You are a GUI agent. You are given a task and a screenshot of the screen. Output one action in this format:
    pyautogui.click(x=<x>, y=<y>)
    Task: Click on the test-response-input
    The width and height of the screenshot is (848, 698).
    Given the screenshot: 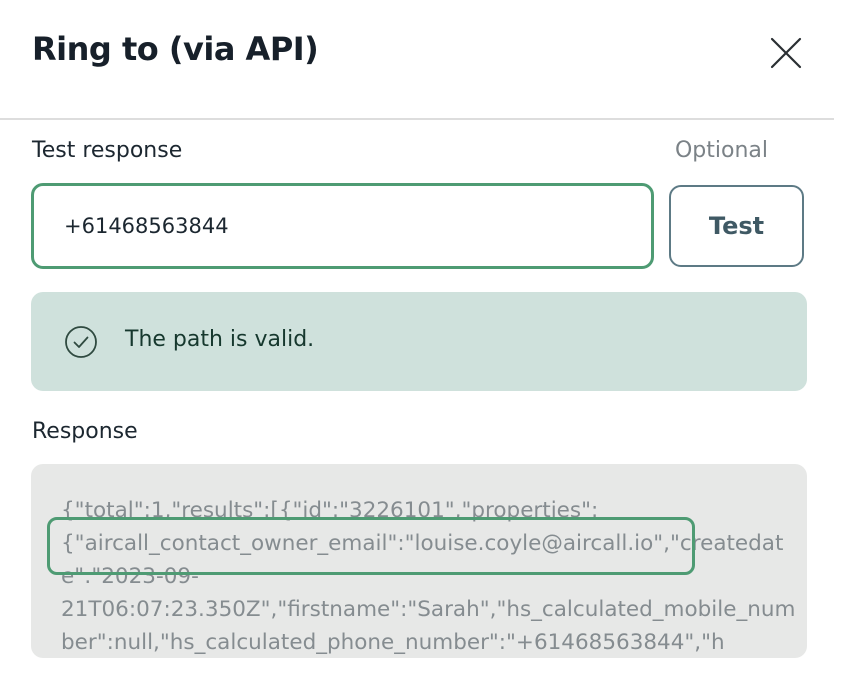 What is the action you would take?
    pyautogui.click(x=329, y=226)
    